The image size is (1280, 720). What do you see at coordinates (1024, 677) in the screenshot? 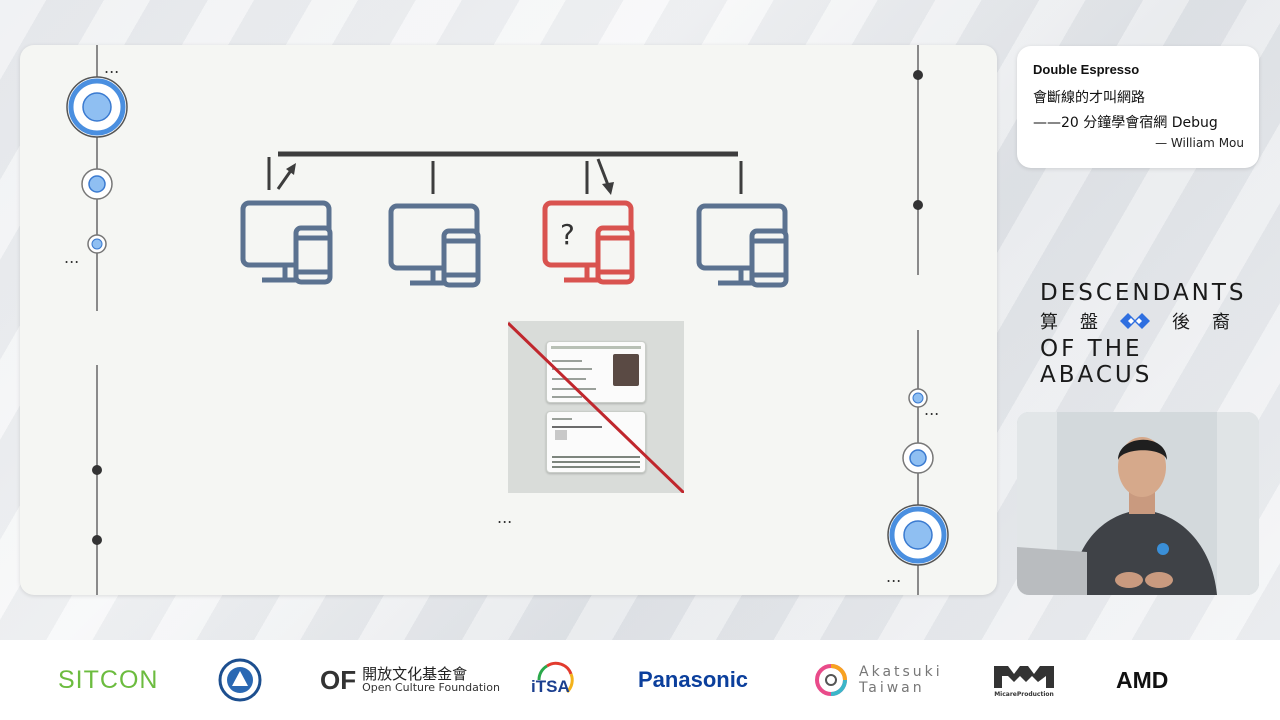
I see `micare-logo-icon` at bounding box center [1024, 677].